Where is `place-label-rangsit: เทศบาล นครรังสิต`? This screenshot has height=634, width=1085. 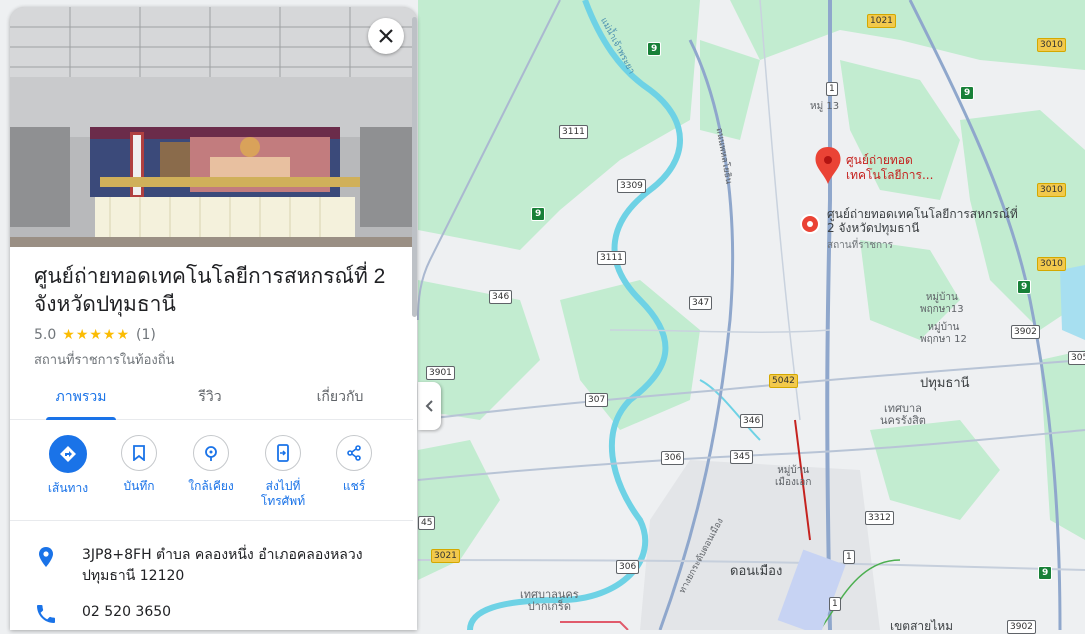
place-label-rangsit: เทศบาล นครรังสิต is located at coordinates (903, 414).